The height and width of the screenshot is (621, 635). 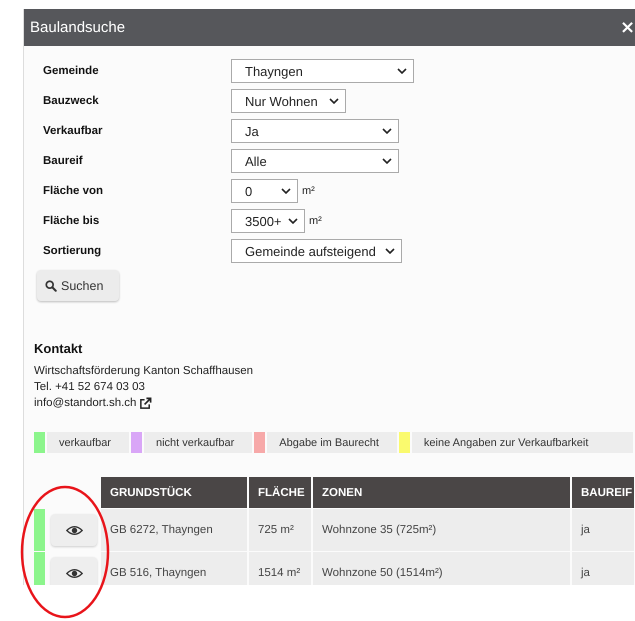 What do you see at coordinates (174, 492) in the screenshot?
I see `column-header: GRUNDSTÜCK` at bounding box center [174, 492].